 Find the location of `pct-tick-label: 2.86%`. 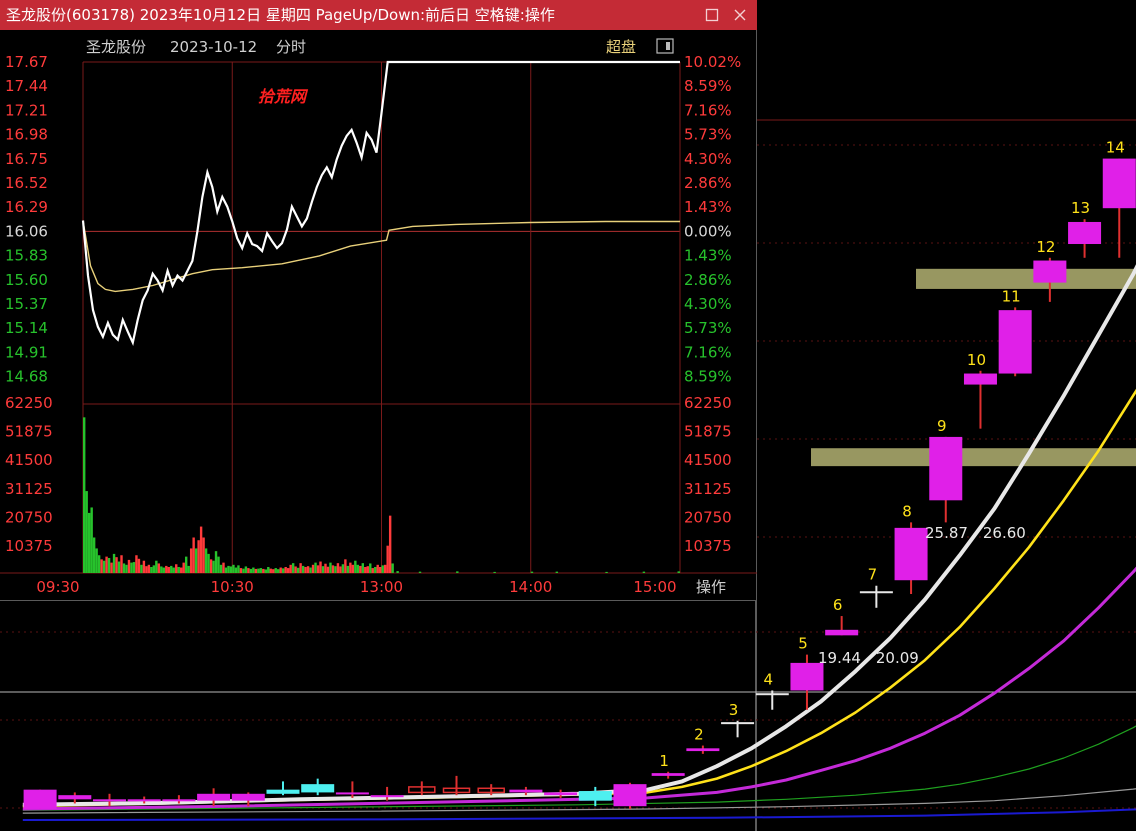

pct-tick-label: 2.86% is located at coordinates (708, 280).